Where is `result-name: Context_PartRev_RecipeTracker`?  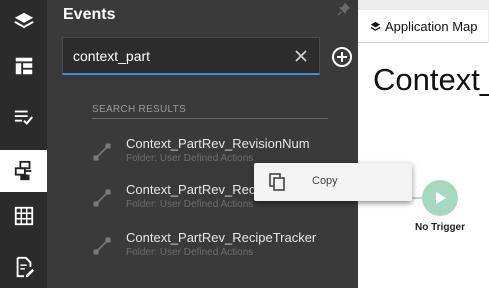 result-name: Context_PartRev_RecipeTracker is located at coordinates (221, 237).